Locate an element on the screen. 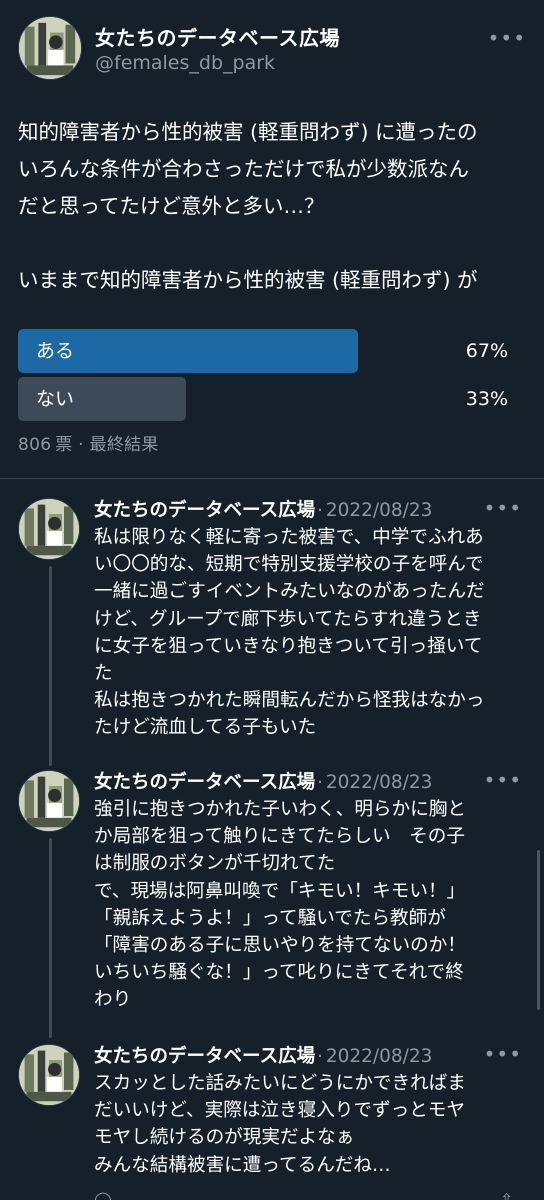  reply-text-line: で、現場は阿鼻叫喚で「キモい！キモい！」 is located at coordinates (280, 891).